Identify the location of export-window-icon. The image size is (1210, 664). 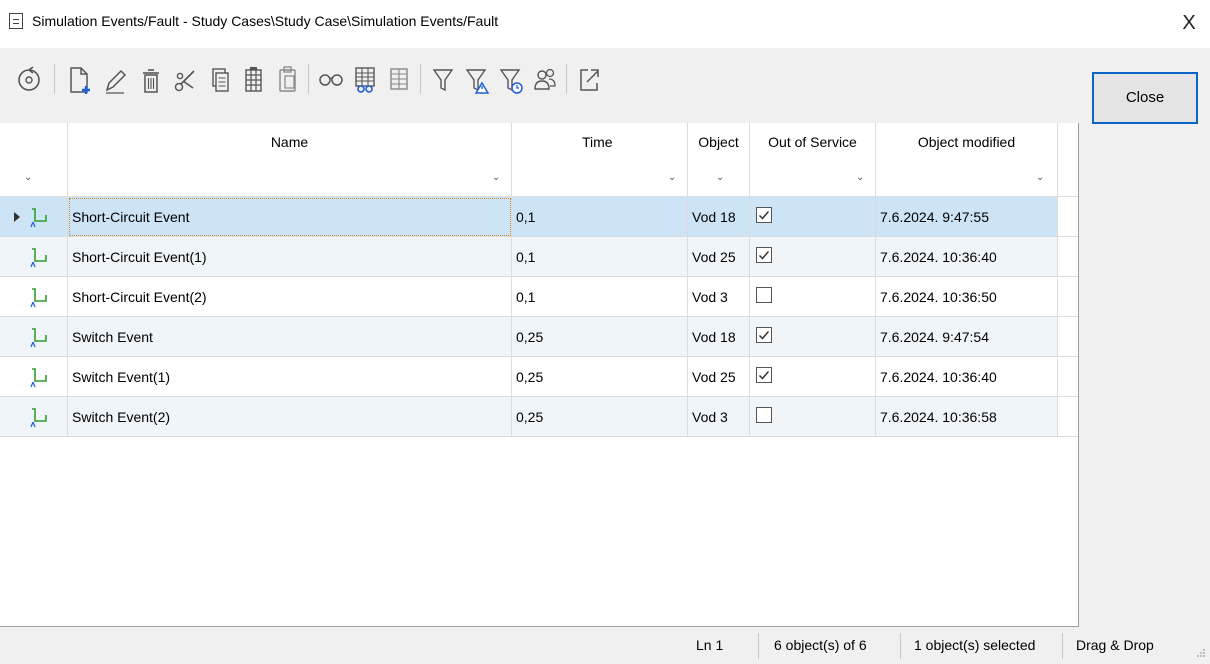
(589, 80).